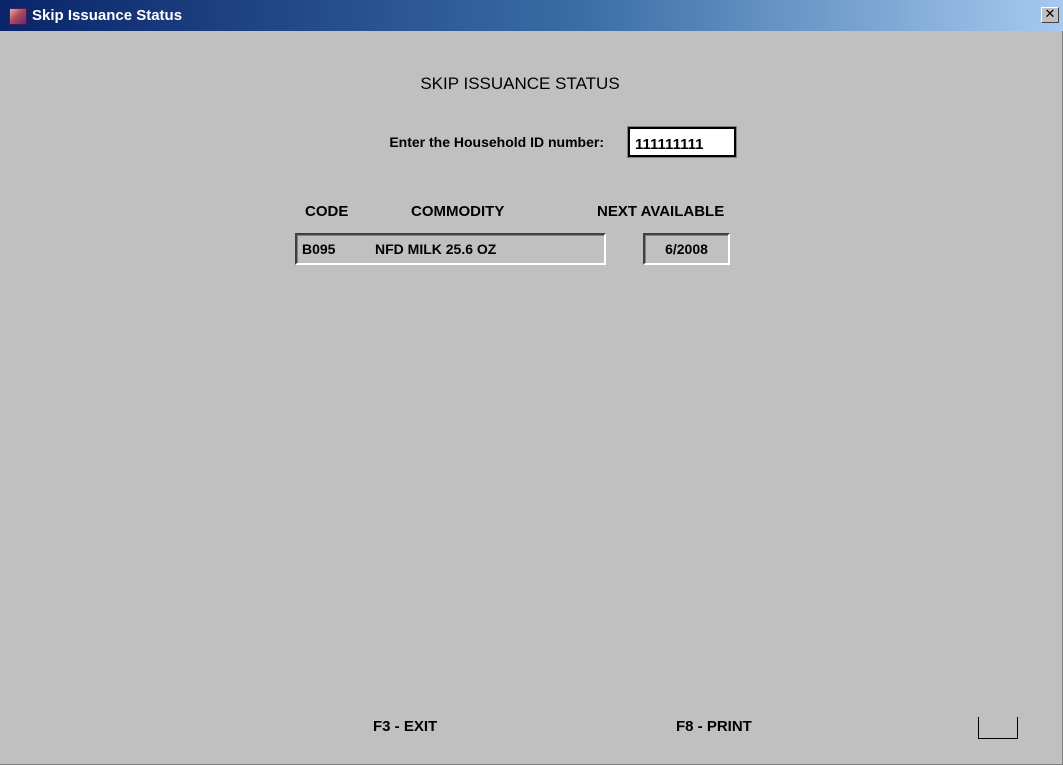  What do you see at coordinates (520, 83) in the screenshot?
I see `page-title: SKIP ISSUANCE STATUS` at bounding box center [520, 83].